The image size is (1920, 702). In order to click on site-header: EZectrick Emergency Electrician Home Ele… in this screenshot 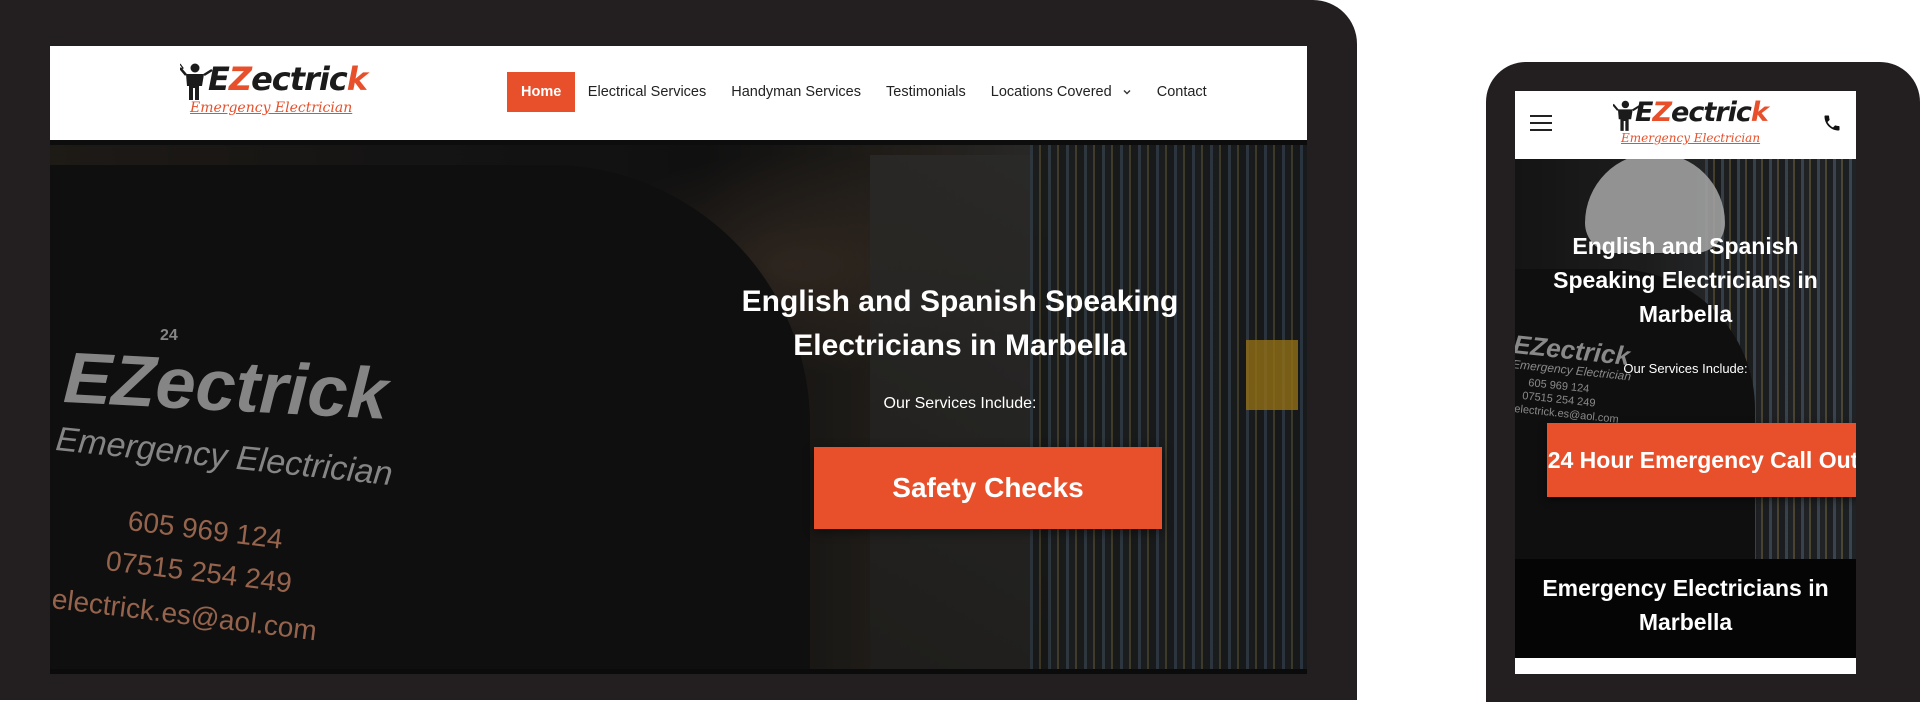, I will do `click(678, 93)`.